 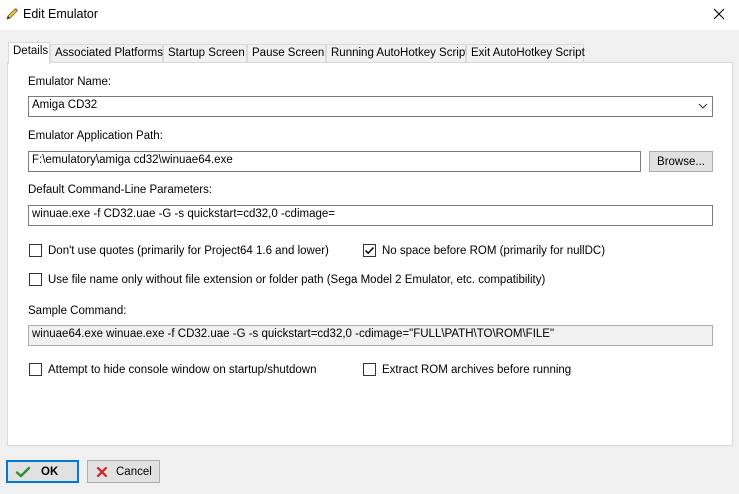 What do you see at coordinates (35, 279) in the screenshot?
I see `filename-only-checkbox-box` at bounding box center [35, 279].